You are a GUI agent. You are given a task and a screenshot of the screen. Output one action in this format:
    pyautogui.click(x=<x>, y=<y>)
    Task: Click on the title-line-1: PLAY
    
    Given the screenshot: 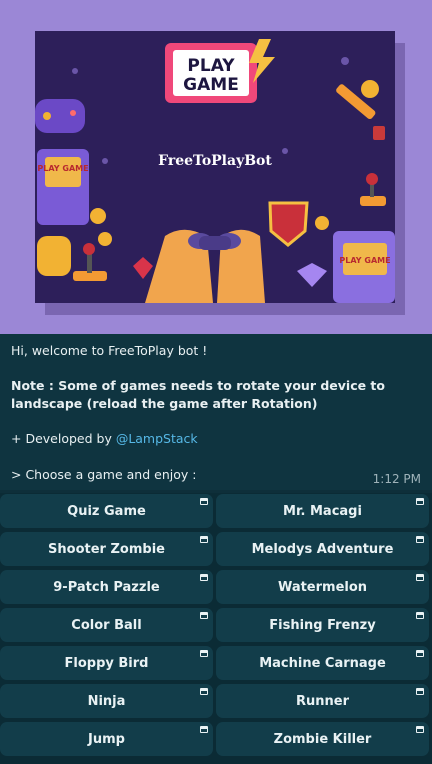 What is the action you would take?
    pyautogui.click(x=211, y=66)
    